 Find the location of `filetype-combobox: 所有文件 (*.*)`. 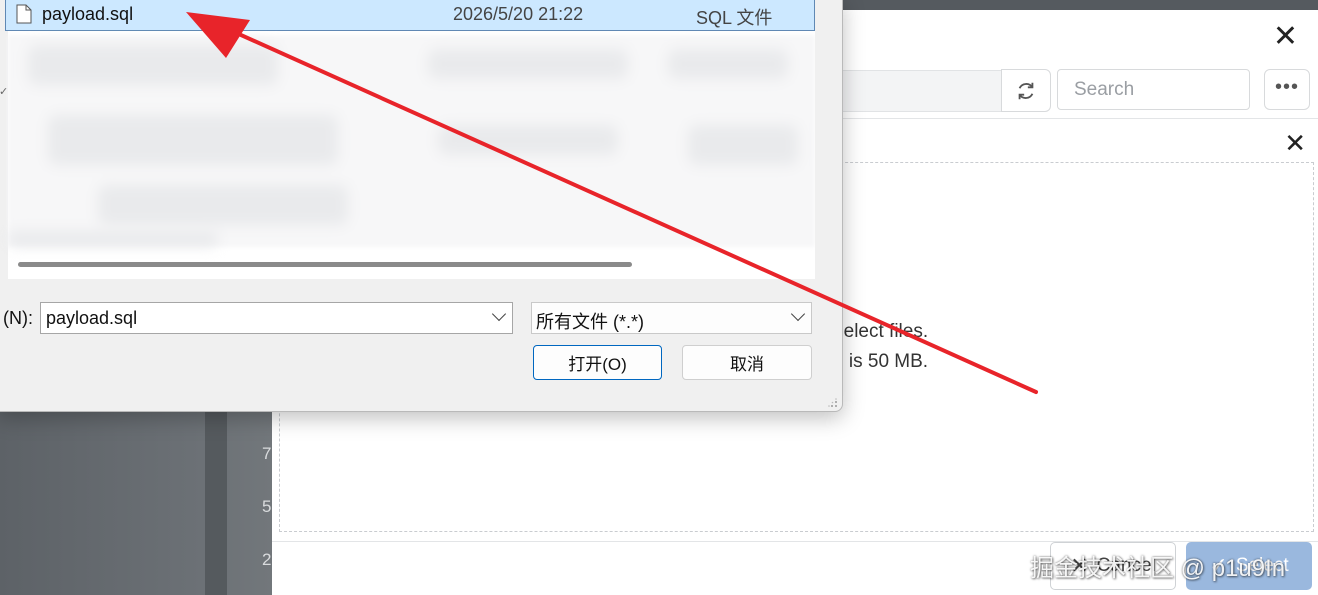

filetype-combobox: 所有文件 (*.*) is located at coordinates (671, 318).